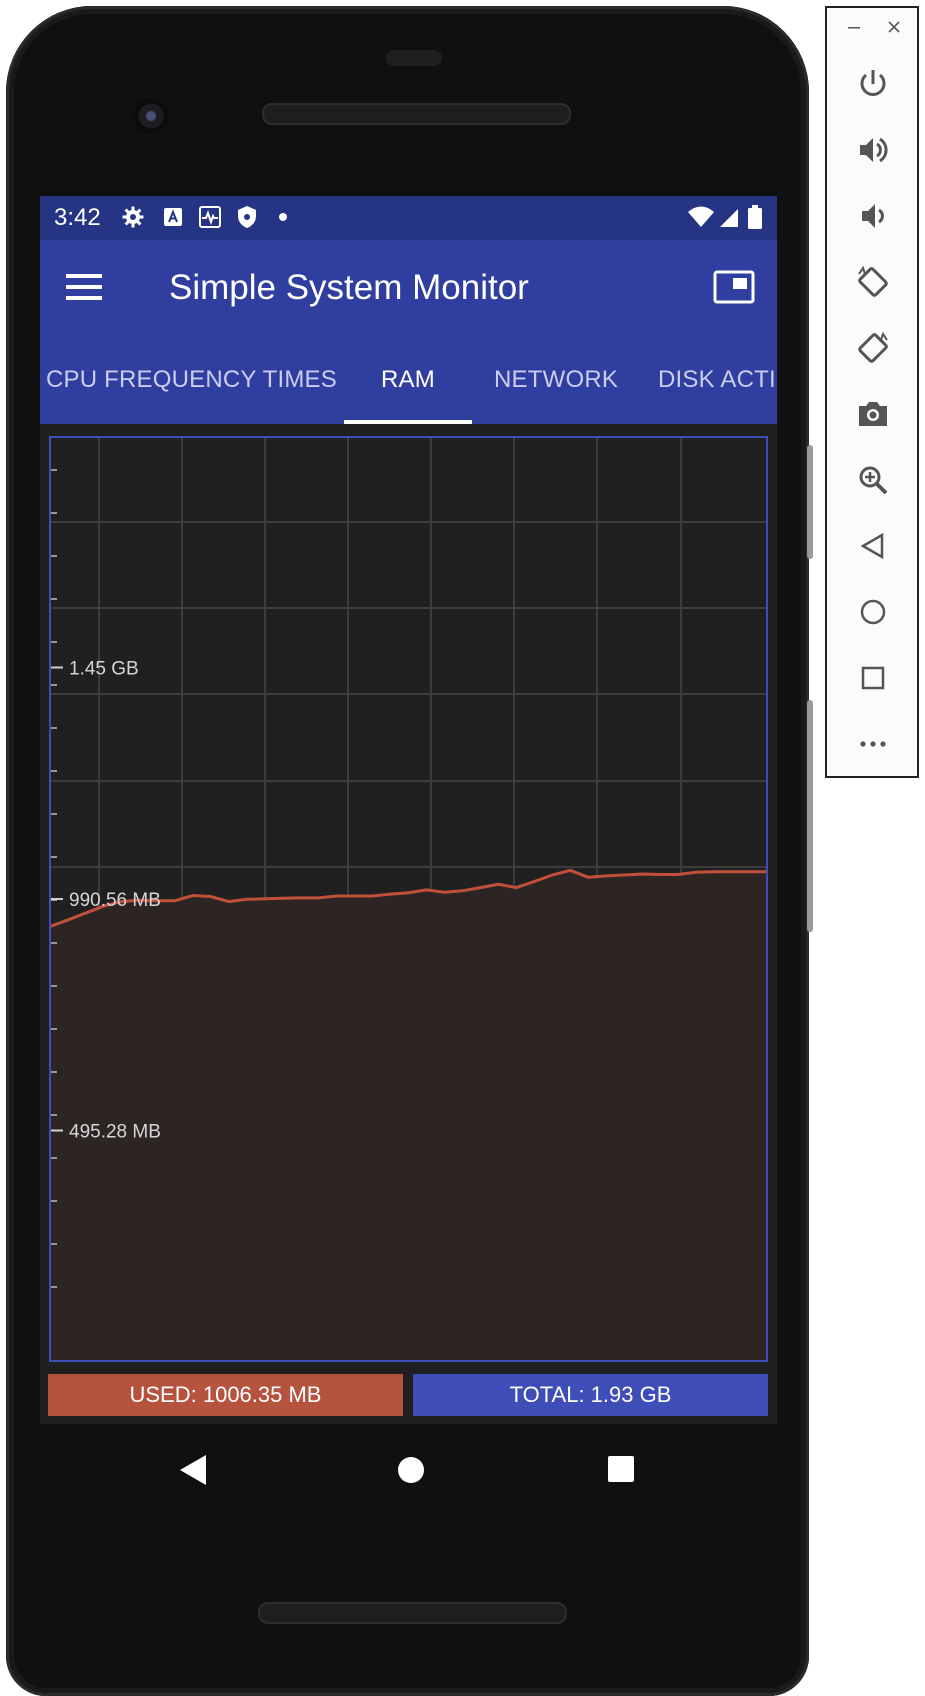 This screenshot has height=1696, width=925. I want to click on a-box-icon, so click(173, 217).